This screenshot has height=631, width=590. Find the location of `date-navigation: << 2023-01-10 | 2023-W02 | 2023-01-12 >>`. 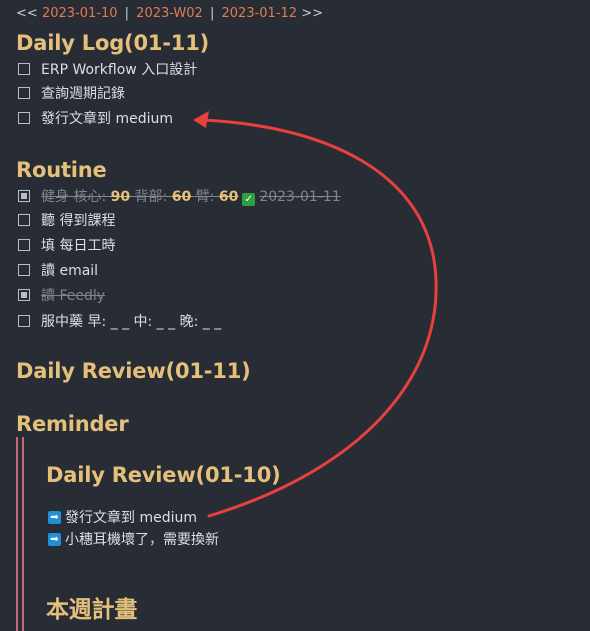

date-navigation: << 2023-01-10 | 2023-W02 | 2023-01-12 >> is located at coordinates (169, 13).